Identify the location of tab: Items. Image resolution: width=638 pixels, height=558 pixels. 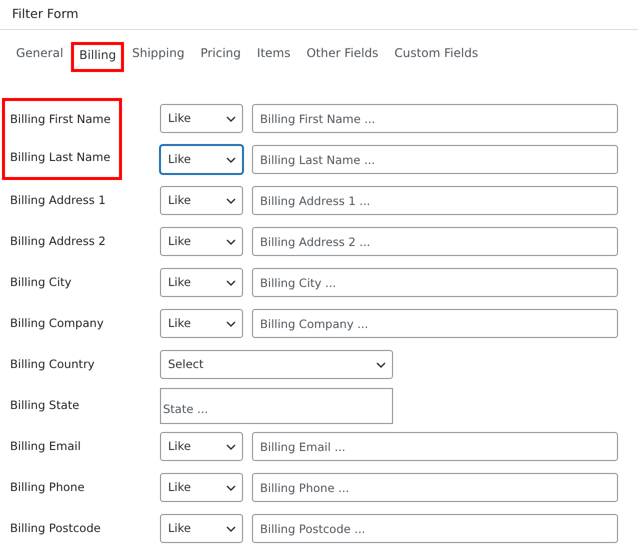
(273, 57).